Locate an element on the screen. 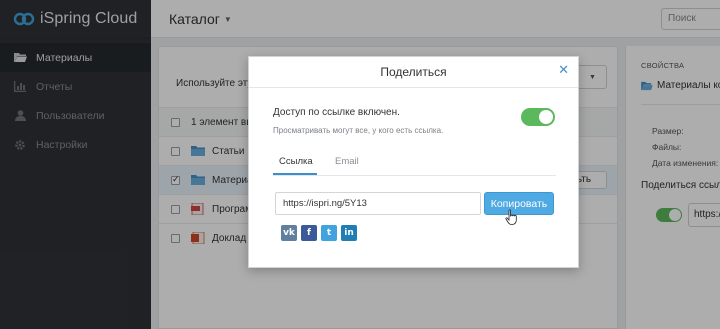 This screenshot has width=720, height=329. close-icon: ✕ is located at coordinates (563, 69).